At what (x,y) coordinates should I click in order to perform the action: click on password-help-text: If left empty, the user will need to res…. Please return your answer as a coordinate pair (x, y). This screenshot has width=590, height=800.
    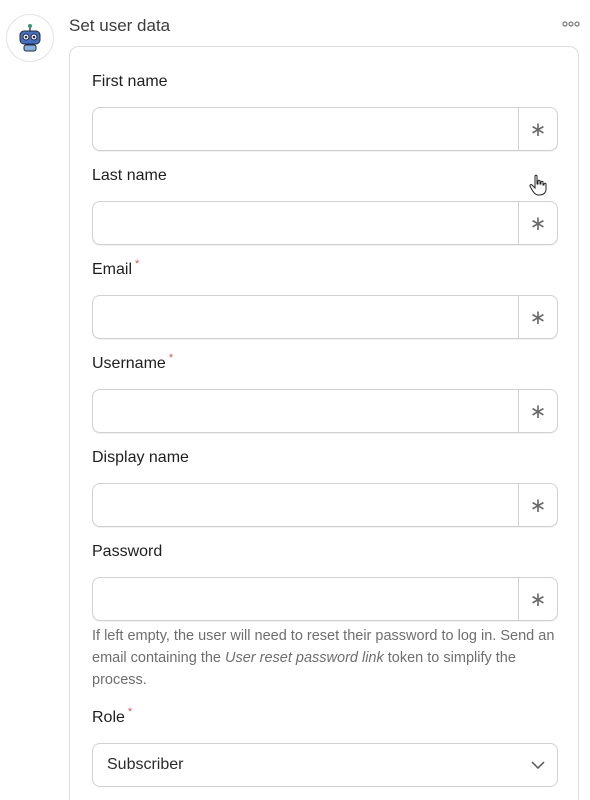
    Looking at the image, I should click on (325, 658).